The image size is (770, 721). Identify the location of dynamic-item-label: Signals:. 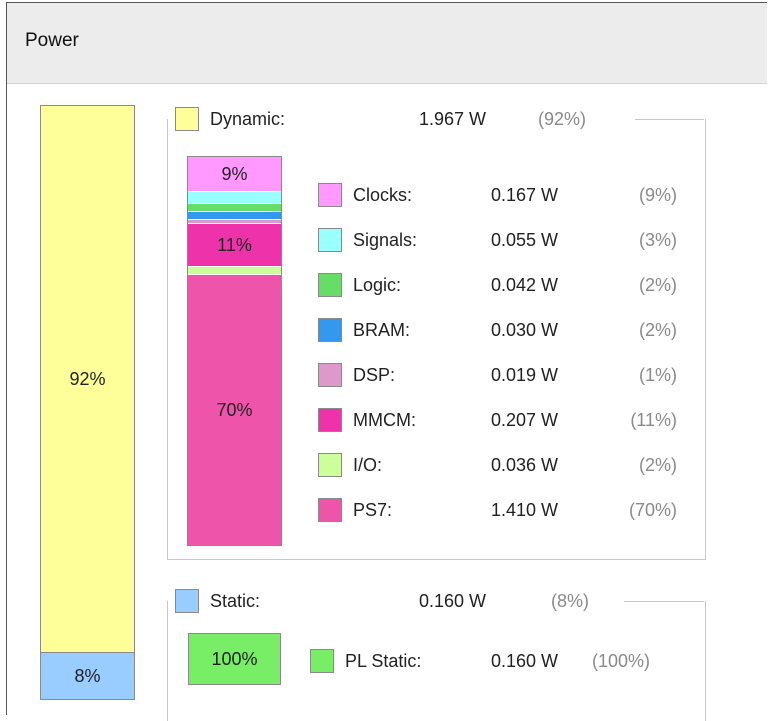
(385, 240).